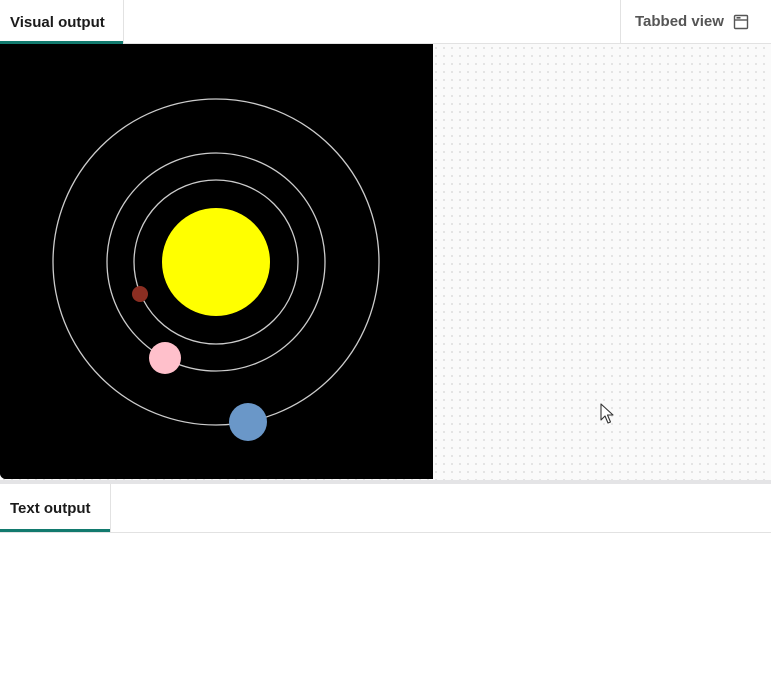 This screenshot has width=771, height=688. I want to click on tab-visual-output: Visual output, so click(62, 22).